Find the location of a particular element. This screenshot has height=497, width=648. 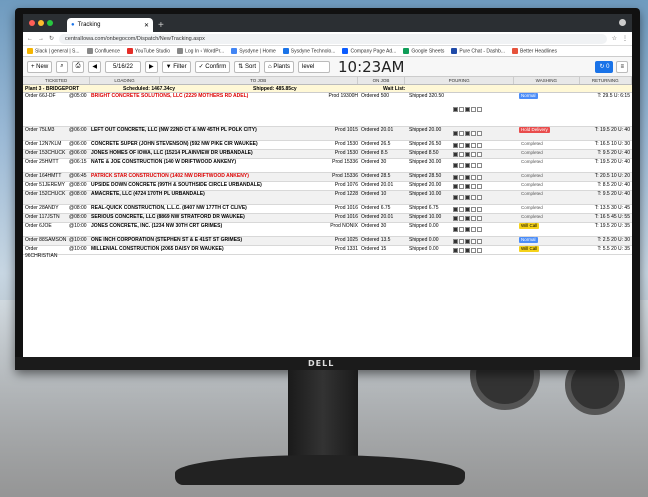

order-number: Order 12N7KLM is located at coordinates (46, 145).